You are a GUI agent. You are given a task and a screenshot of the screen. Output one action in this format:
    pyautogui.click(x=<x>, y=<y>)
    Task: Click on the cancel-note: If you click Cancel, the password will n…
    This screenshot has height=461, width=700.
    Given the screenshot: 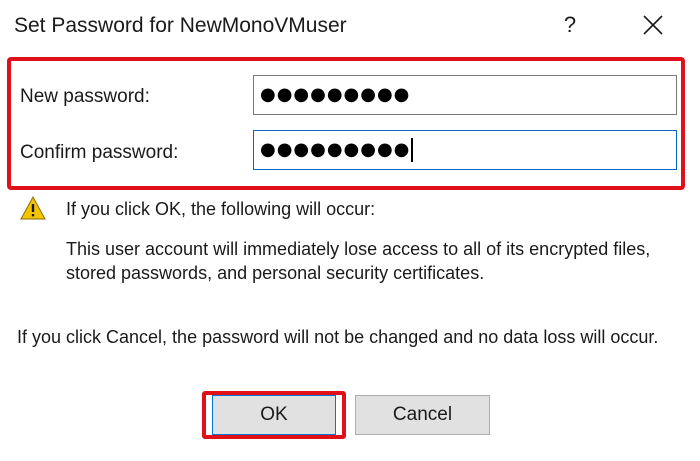 What is the action you would take?
    pyautogui.click(x=338, y=337)
    